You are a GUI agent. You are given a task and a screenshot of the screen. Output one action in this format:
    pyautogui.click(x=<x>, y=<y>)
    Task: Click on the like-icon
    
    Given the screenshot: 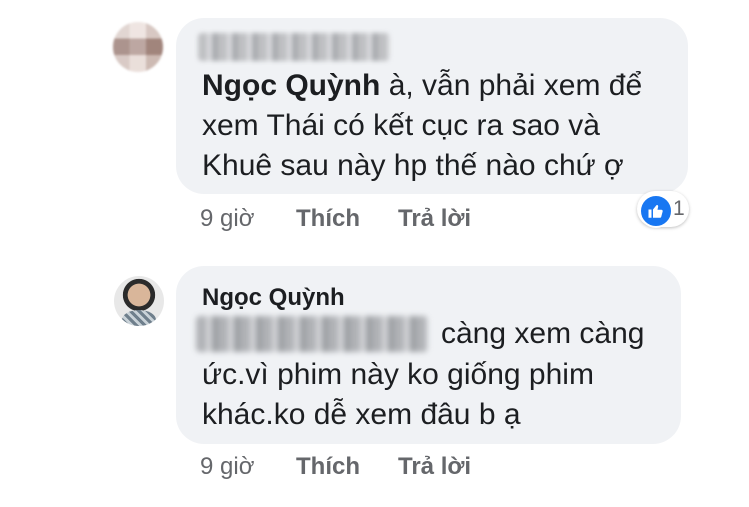 What is the action you would take?
    pyautogui.click(x=656, y=211)
    